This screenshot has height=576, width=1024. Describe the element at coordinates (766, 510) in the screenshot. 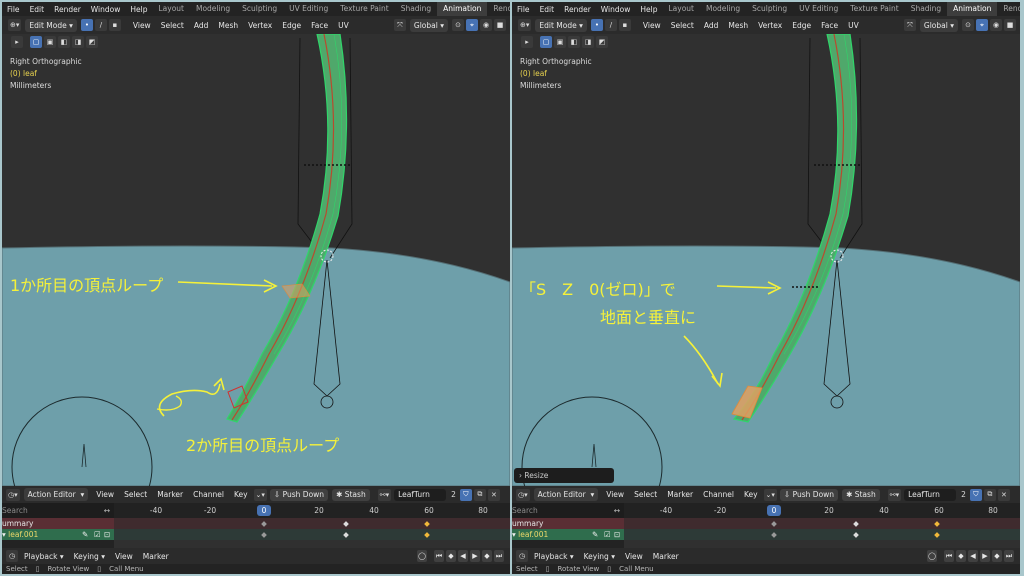

I see `timeline-ruler: Search ↔ -40 -20 0 20 40 60 80` at that location.